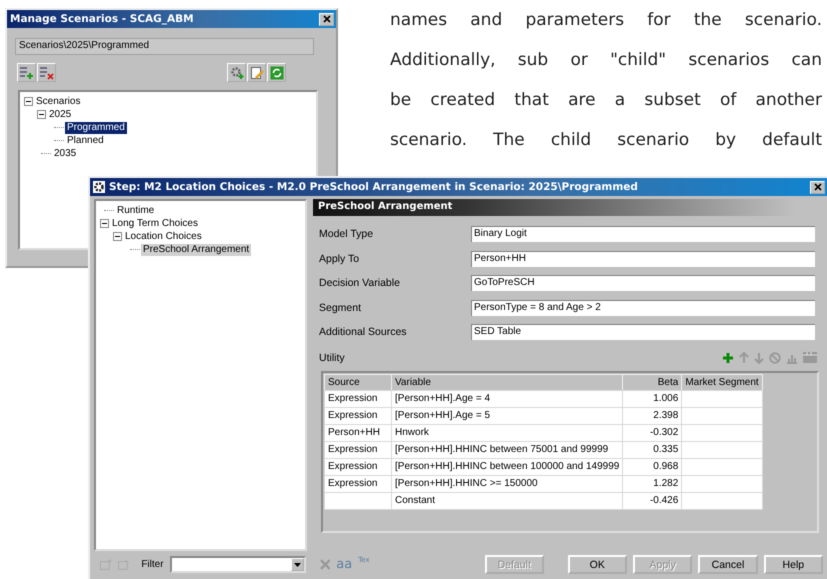 This screenshot has width=827, height=579. Describe the element at coordinates (652, 432) in the screenshot. I see `table-cell: -0.302` at that location.